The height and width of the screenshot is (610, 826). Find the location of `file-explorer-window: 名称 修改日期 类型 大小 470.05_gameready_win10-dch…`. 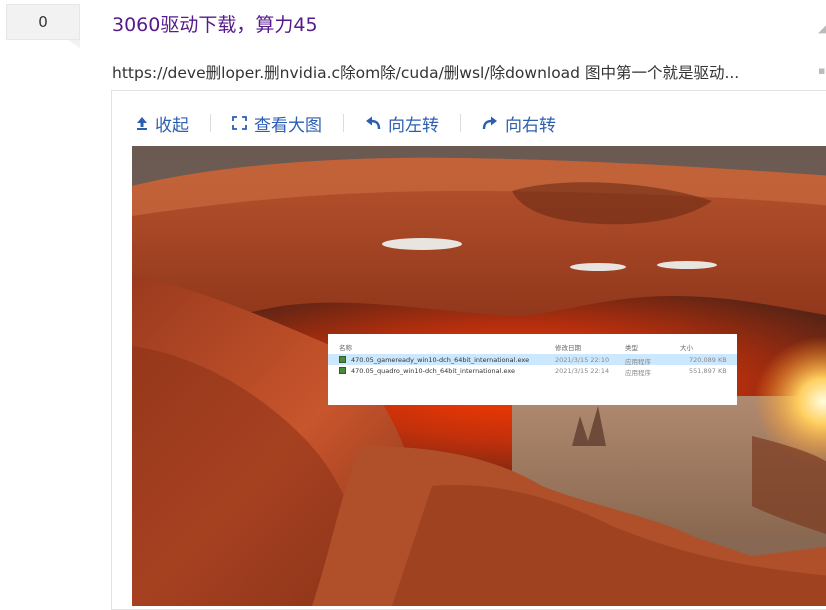

file-explorer-window: 名称 修改日期 类型 大小 470.05_gameready_win10-dch… is located at coordinates (532, 369).